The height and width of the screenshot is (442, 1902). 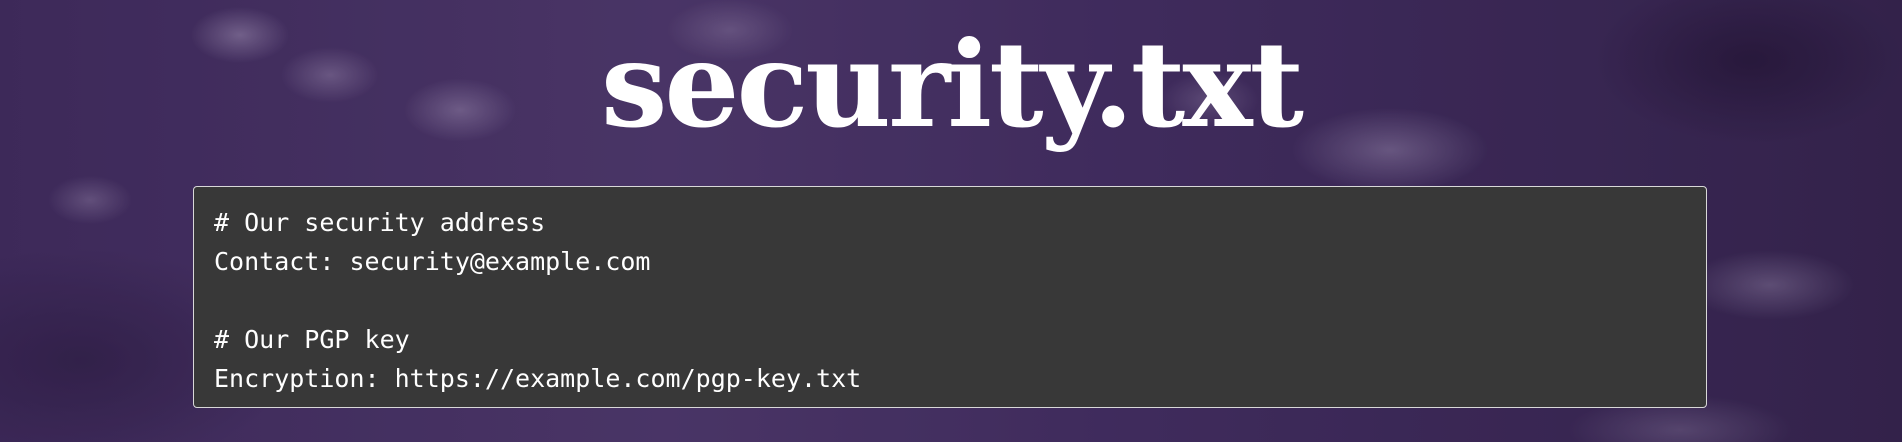 I want to click on code-line-comment-pgp: # Our PGP key, so click(x=312, y=339).